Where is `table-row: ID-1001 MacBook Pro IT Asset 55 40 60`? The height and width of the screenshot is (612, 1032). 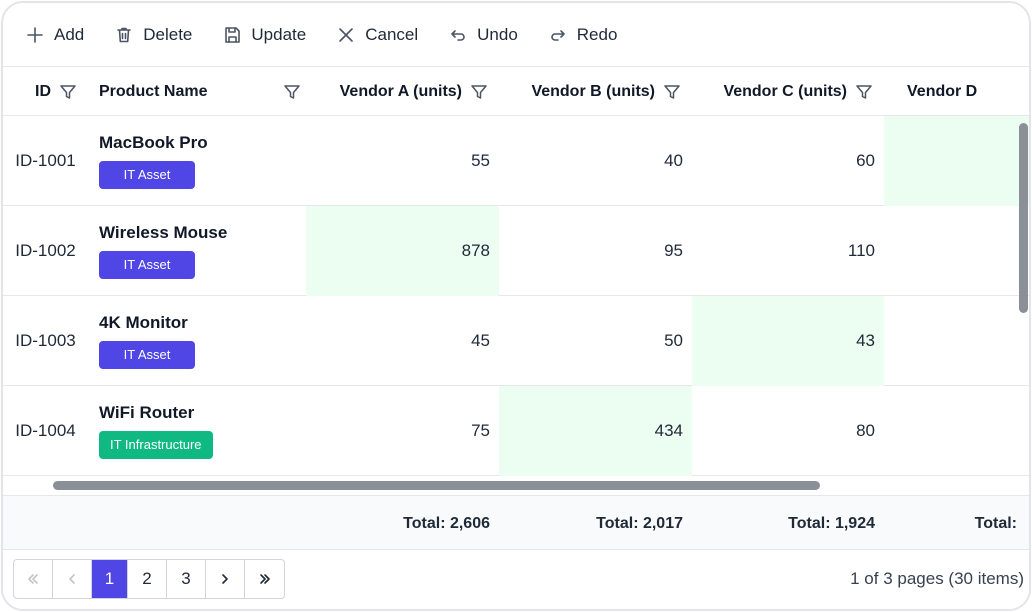 table-row: ID-1001 MacBook Pro IT Asset 55 40 60 is located at coordinates (516, 161).